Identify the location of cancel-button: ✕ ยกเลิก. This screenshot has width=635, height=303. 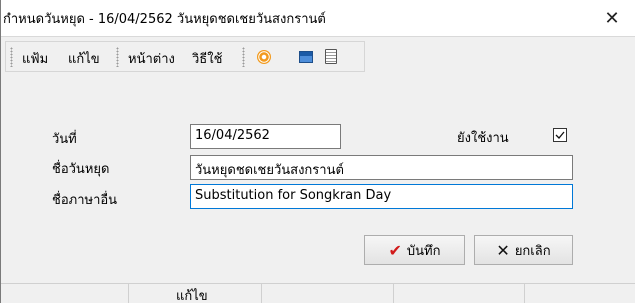
(523, 250).